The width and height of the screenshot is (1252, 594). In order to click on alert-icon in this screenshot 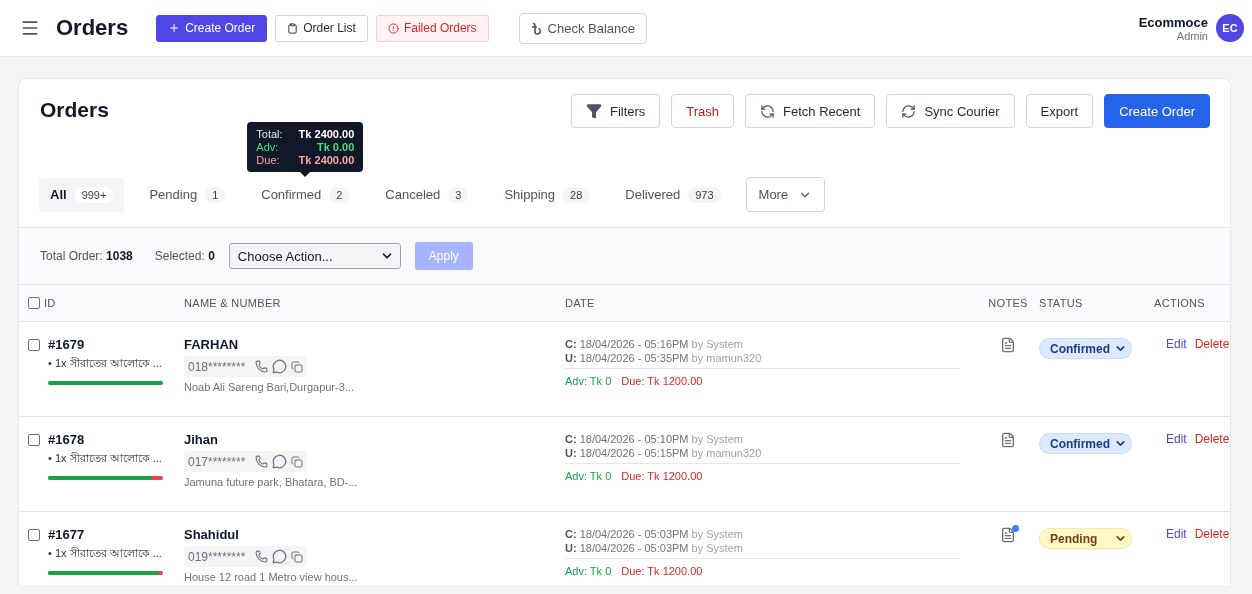, I will do `click(393, 28)`.